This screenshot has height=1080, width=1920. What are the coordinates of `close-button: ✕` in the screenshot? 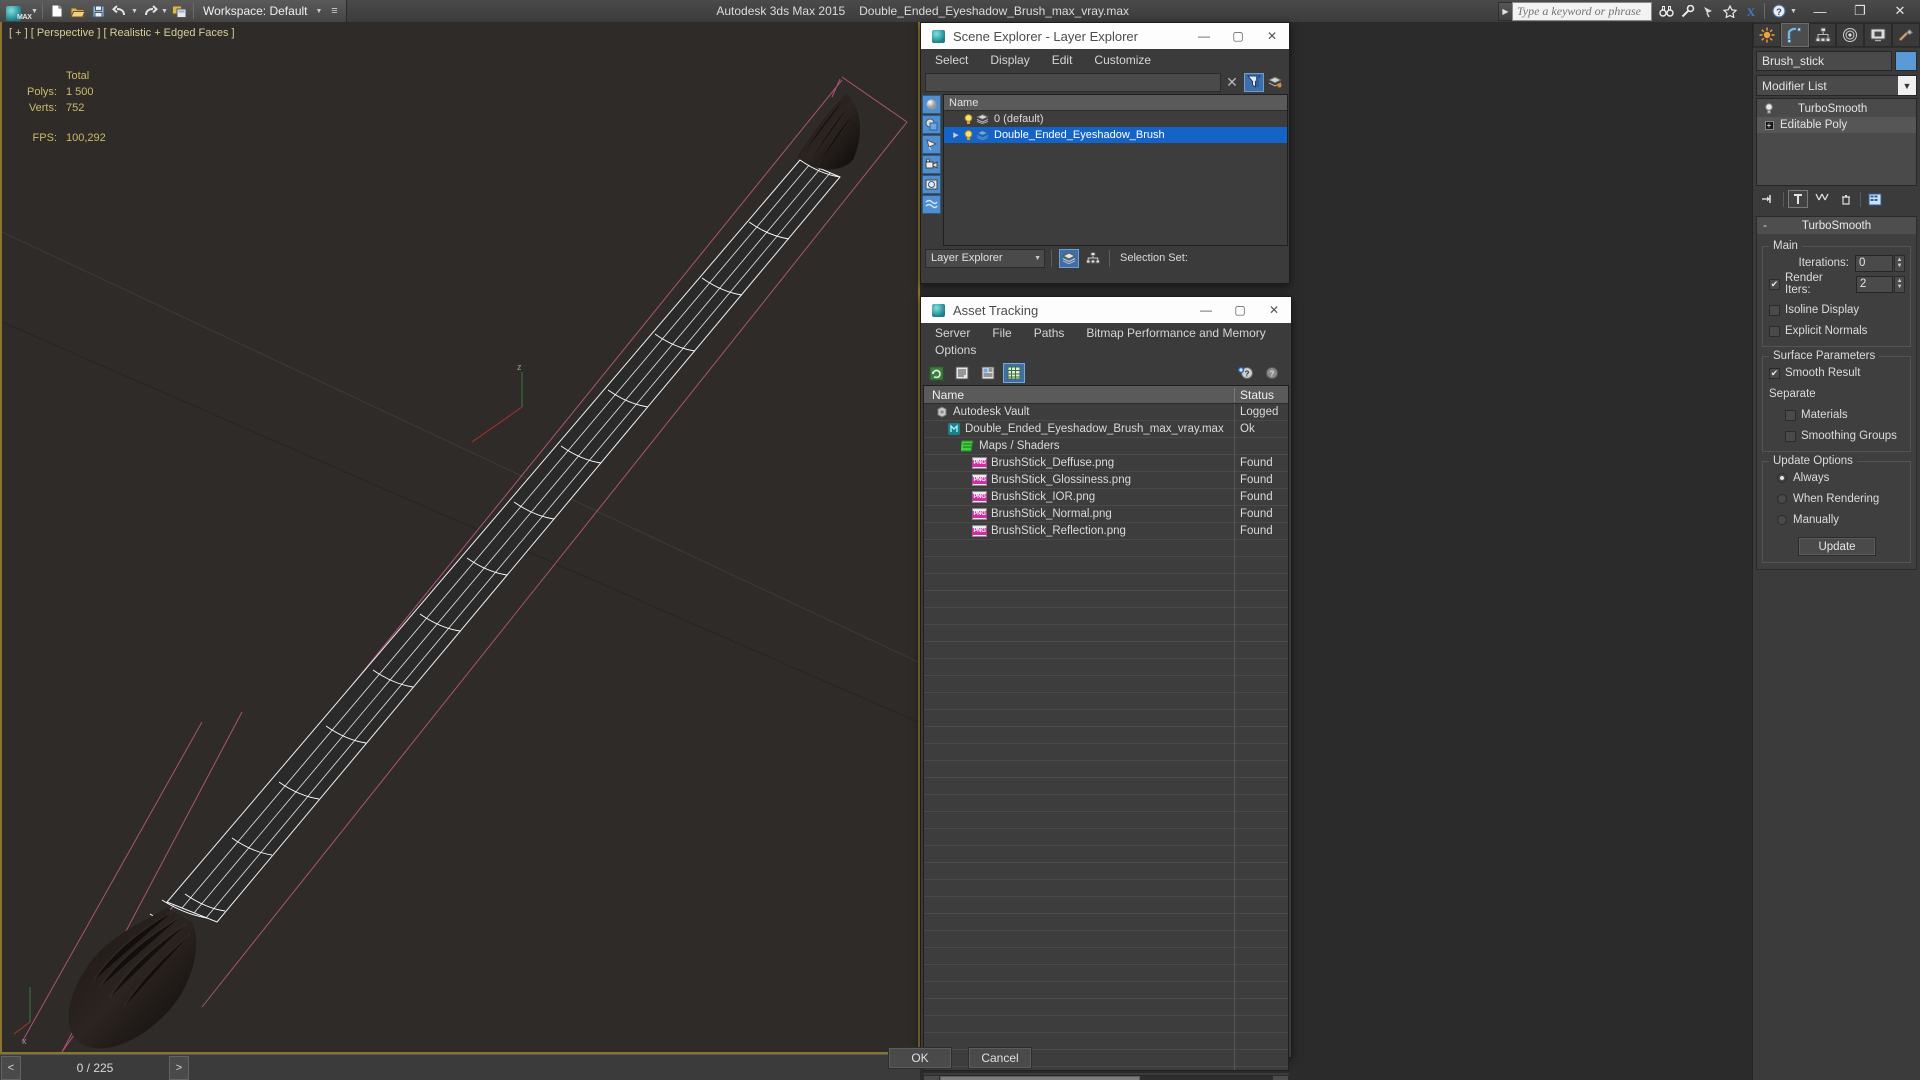 It's located at (1900, 11).